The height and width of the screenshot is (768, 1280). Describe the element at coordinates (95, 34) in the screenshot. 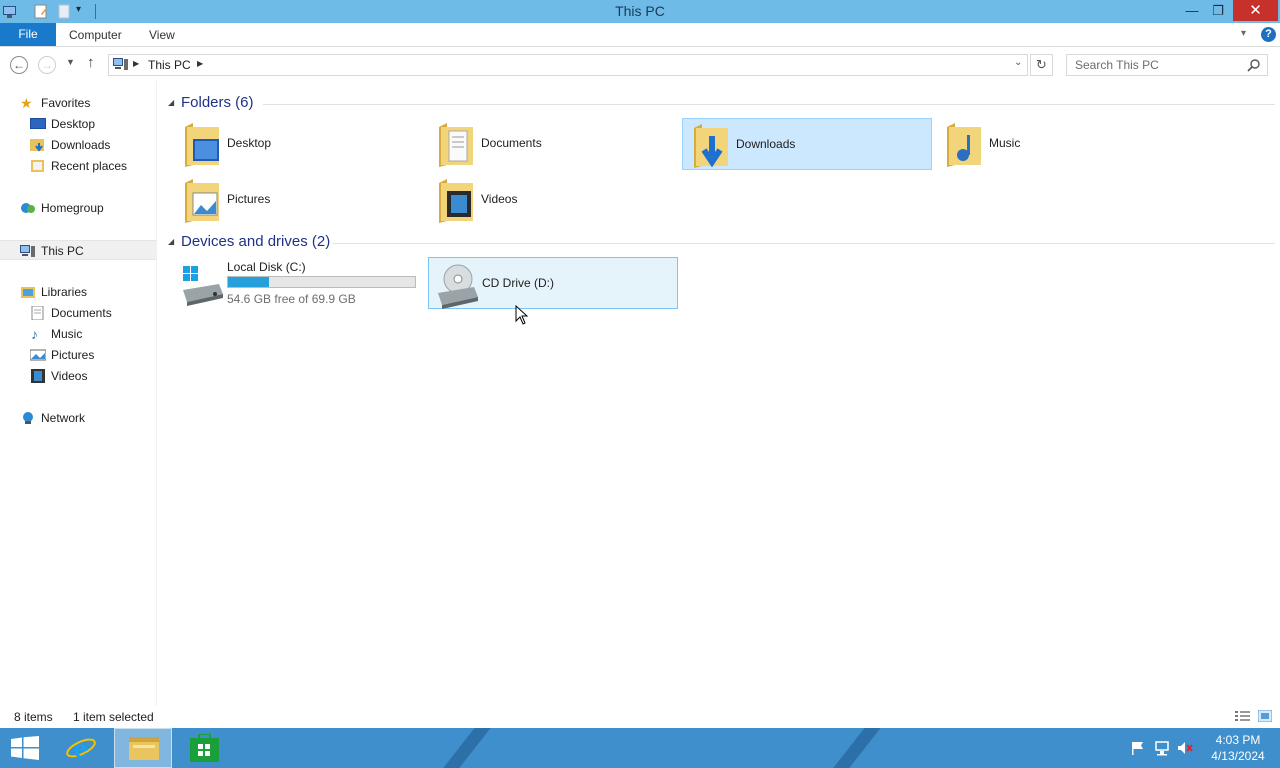

I see `tab-computer: Computer` at that location.